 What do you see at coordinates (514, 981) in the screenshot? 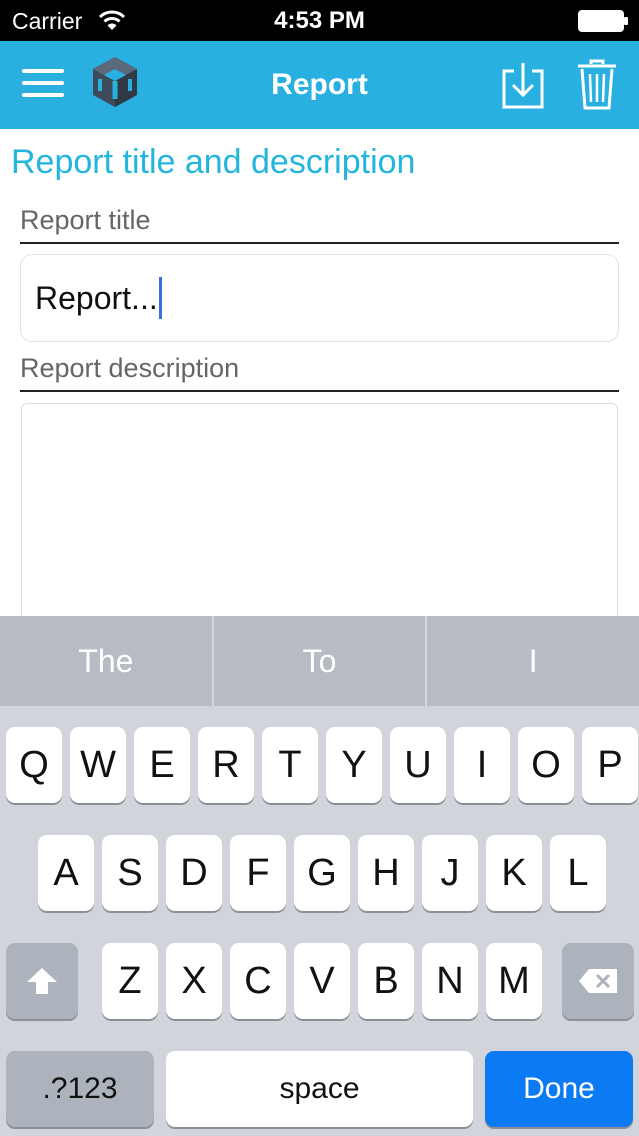
I see `key-m: M` at bounding box center [514, 981].